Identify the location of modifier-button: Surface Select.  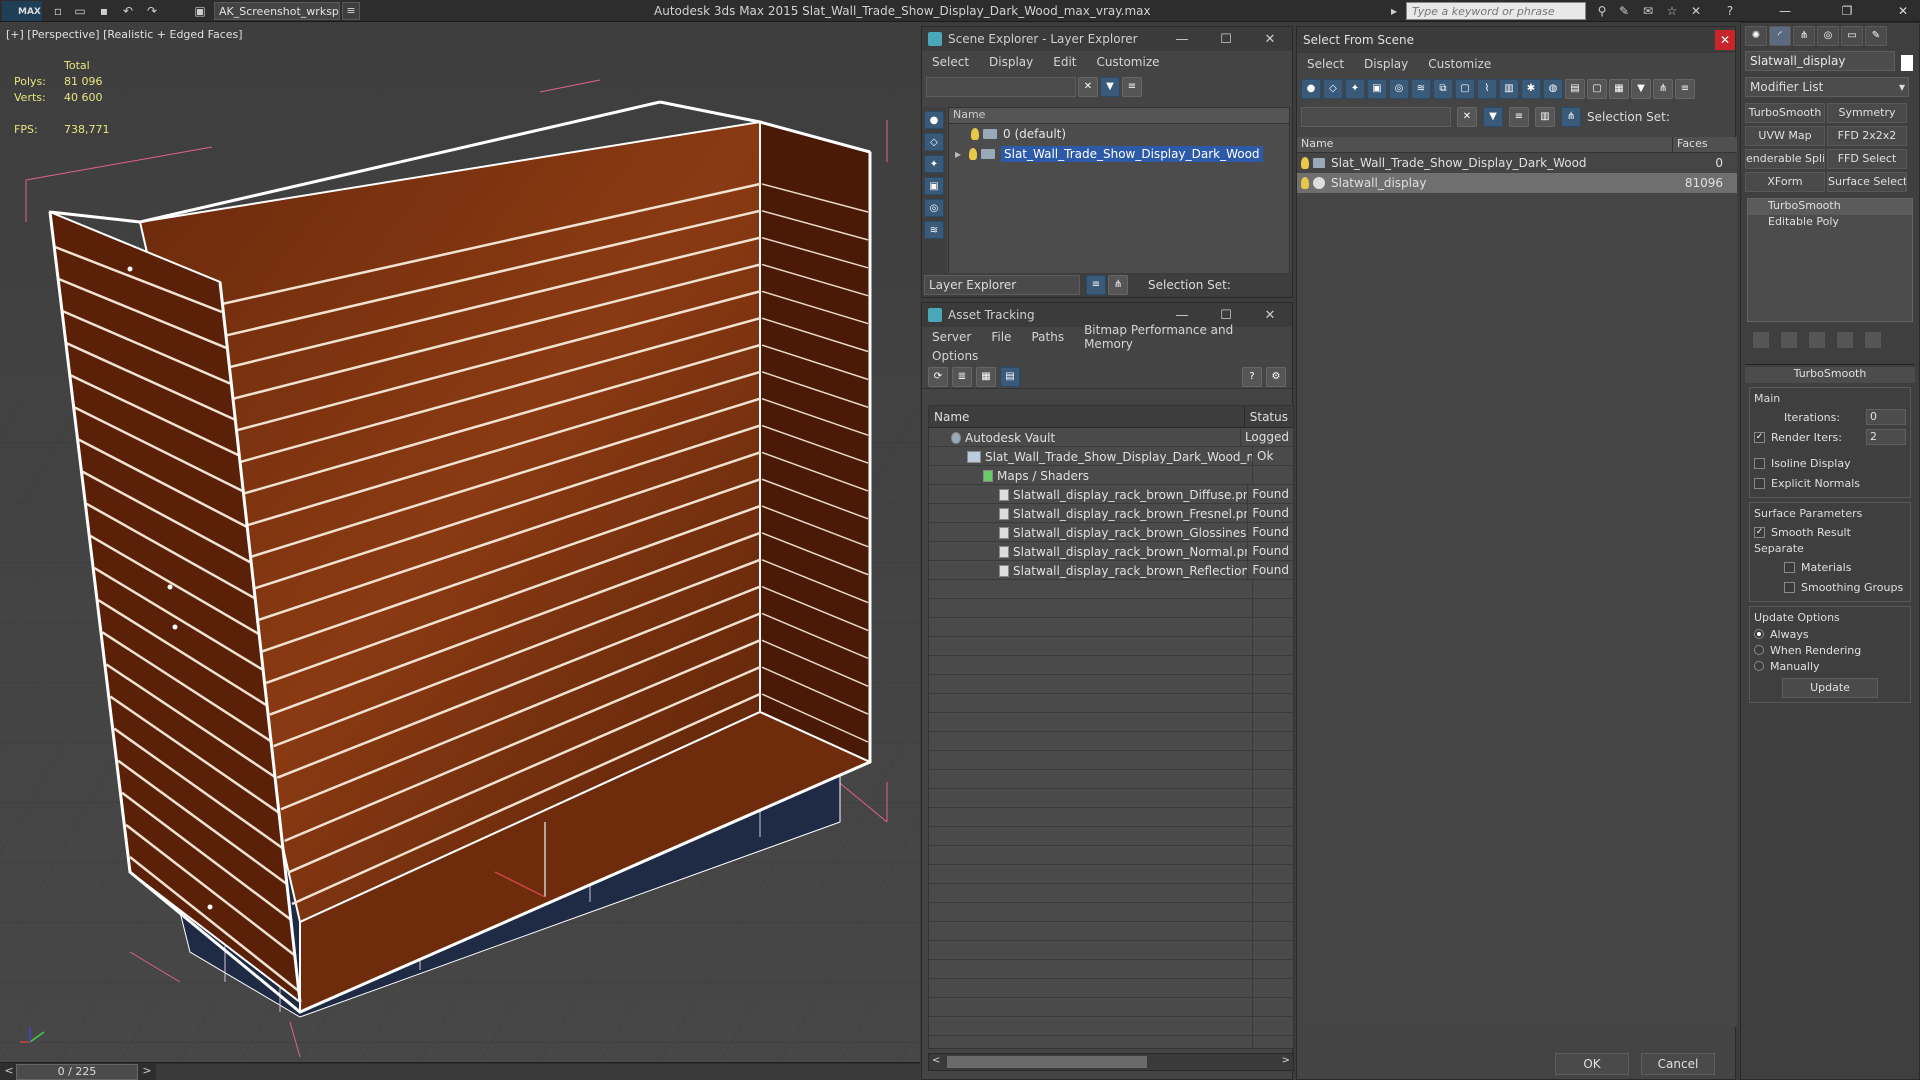
(1867, 182).